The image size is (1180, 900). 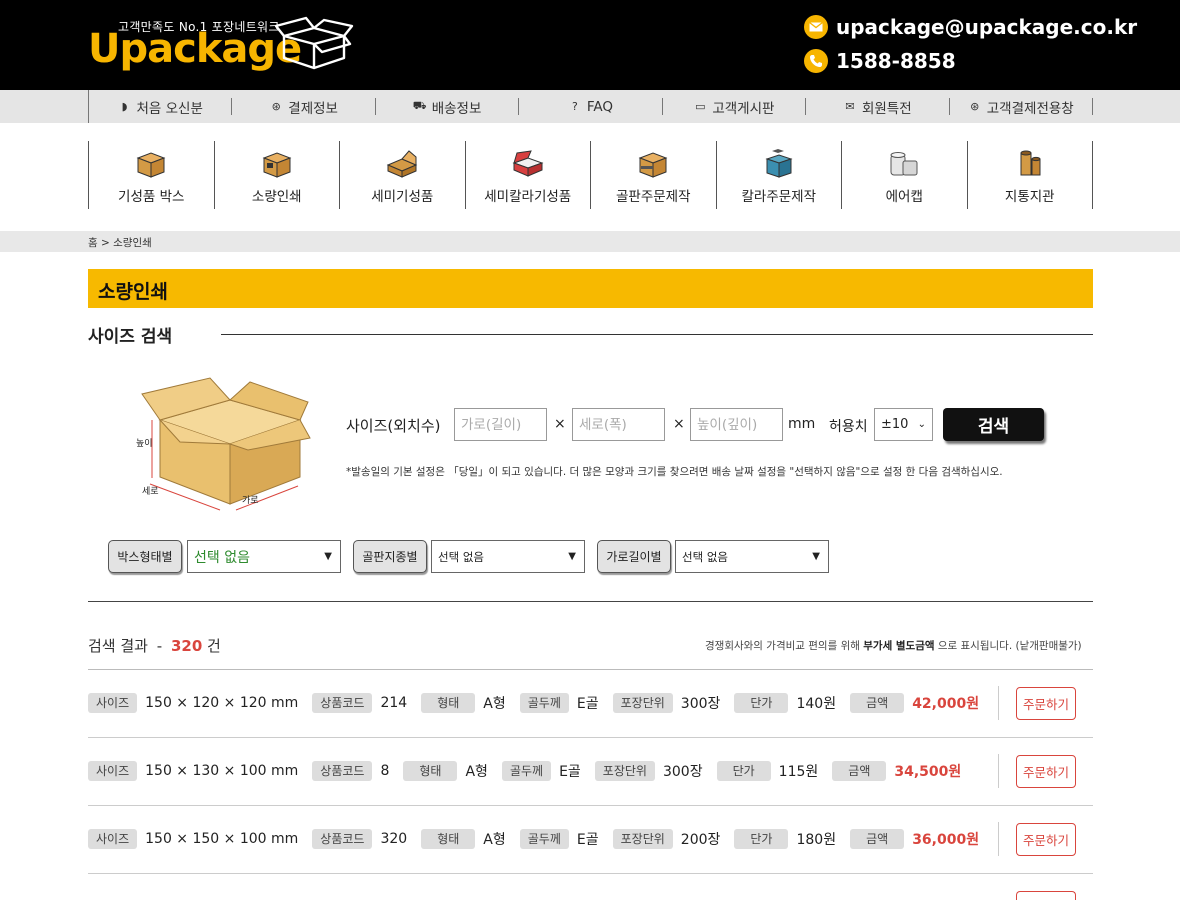 I want to click on filter-divider, so click(x=590, y=601).